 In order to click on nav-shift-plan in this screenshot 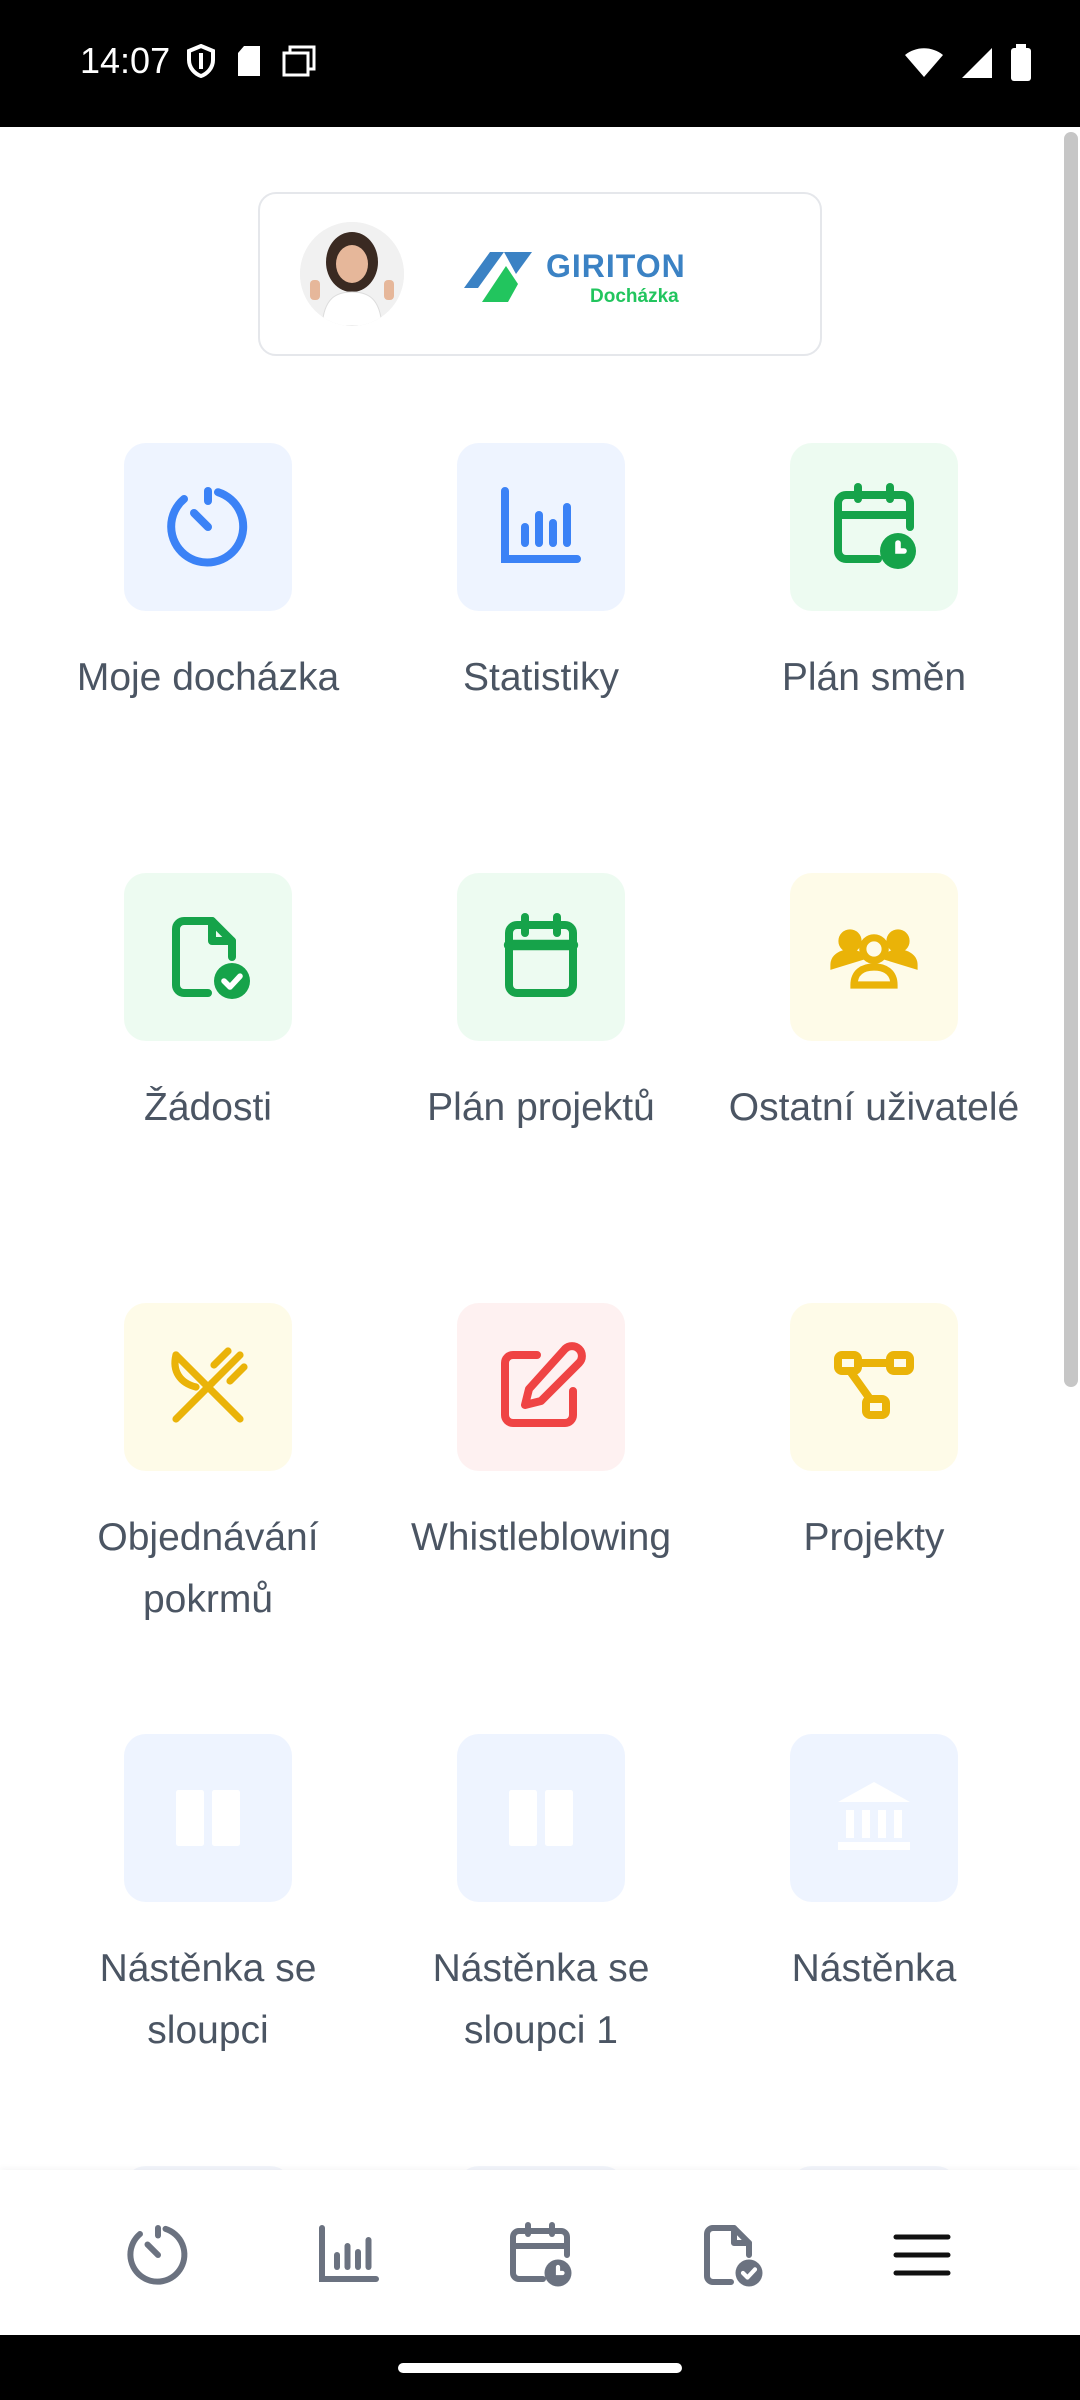, I will do `click(540, 2255)`.